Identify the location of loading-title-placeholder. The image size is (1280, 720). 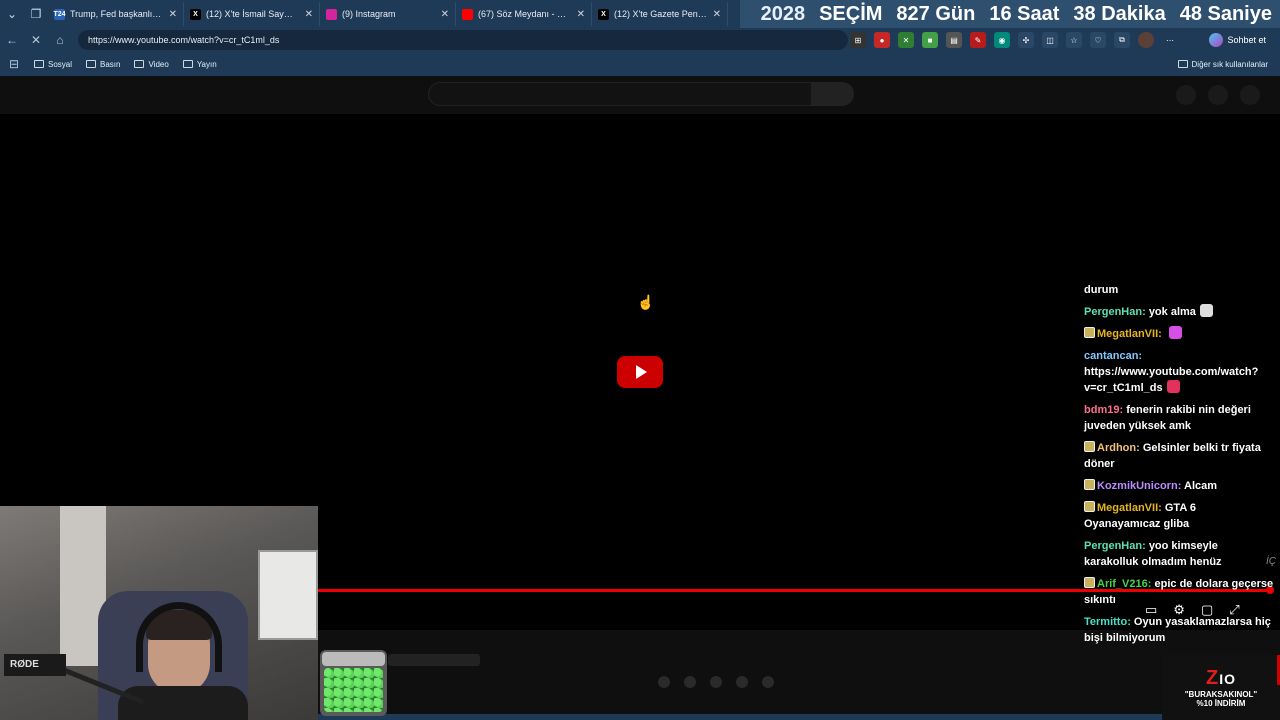
(434, 660).